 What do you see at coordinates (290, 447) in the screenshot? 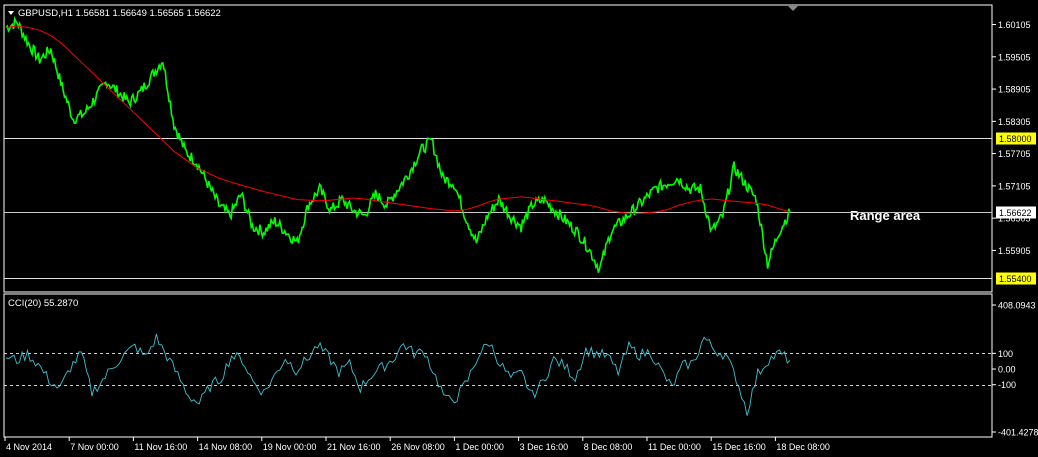
I see `time-tick-label: 19 Nov 00:00` at bounding box center [290, 447].